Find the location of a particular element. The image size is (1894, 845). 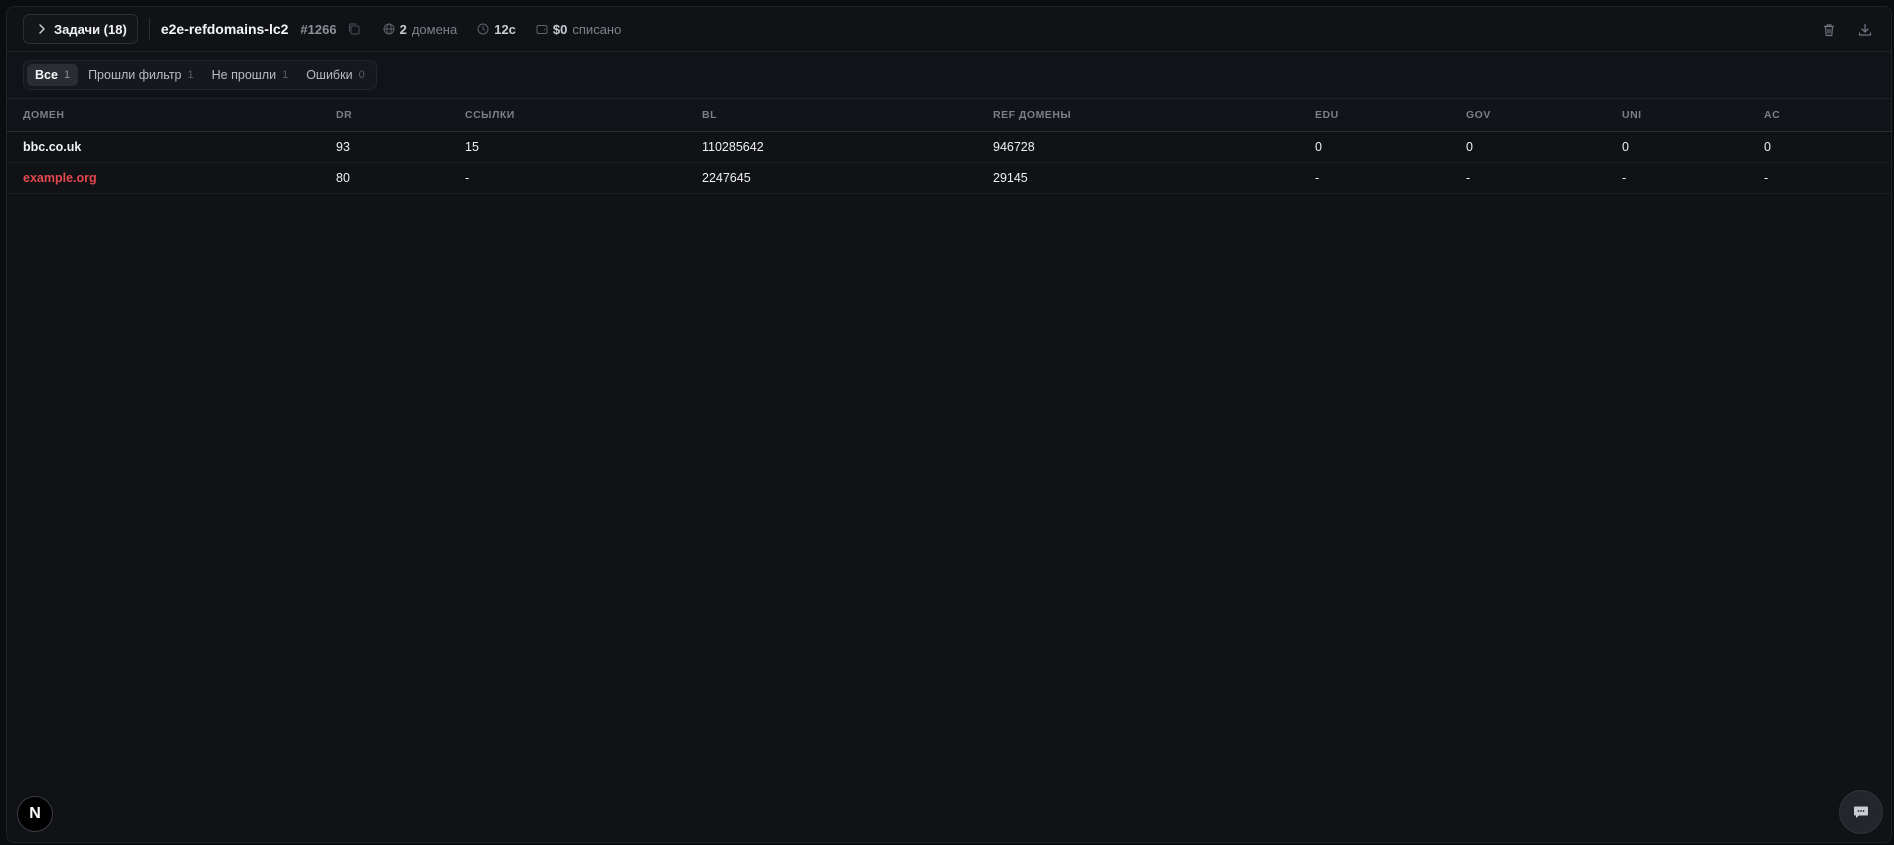

domains-meta: 2 домена is located at coordinates (420, 29).